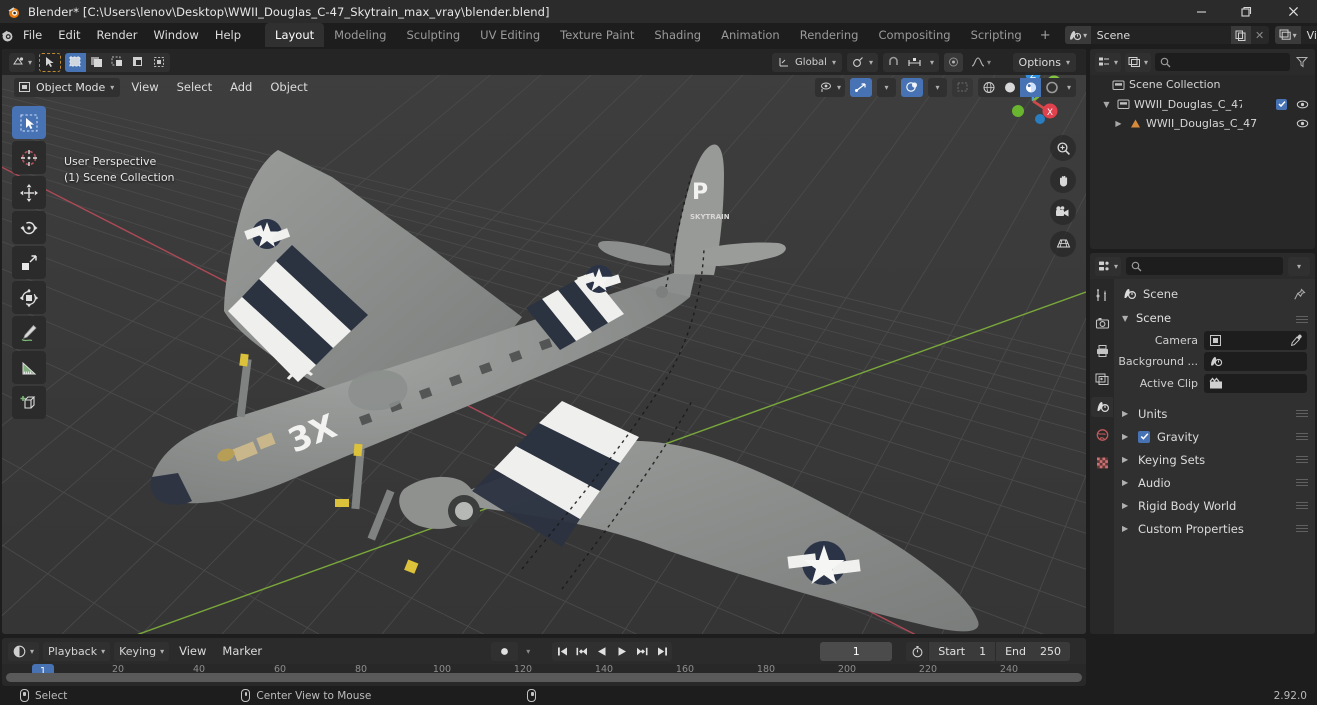  What do you see at coordinates (1051, 87) in the screenshot?
I see `rendered-shading-icon` at bounding box center [1051, 87].